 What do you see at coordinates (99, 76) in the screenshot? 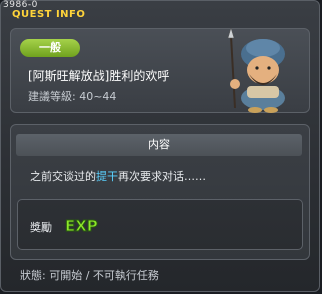
I see `quest-name: [阿斯旺解放战]胜利的欢呼` at bounding box center [99, 76].